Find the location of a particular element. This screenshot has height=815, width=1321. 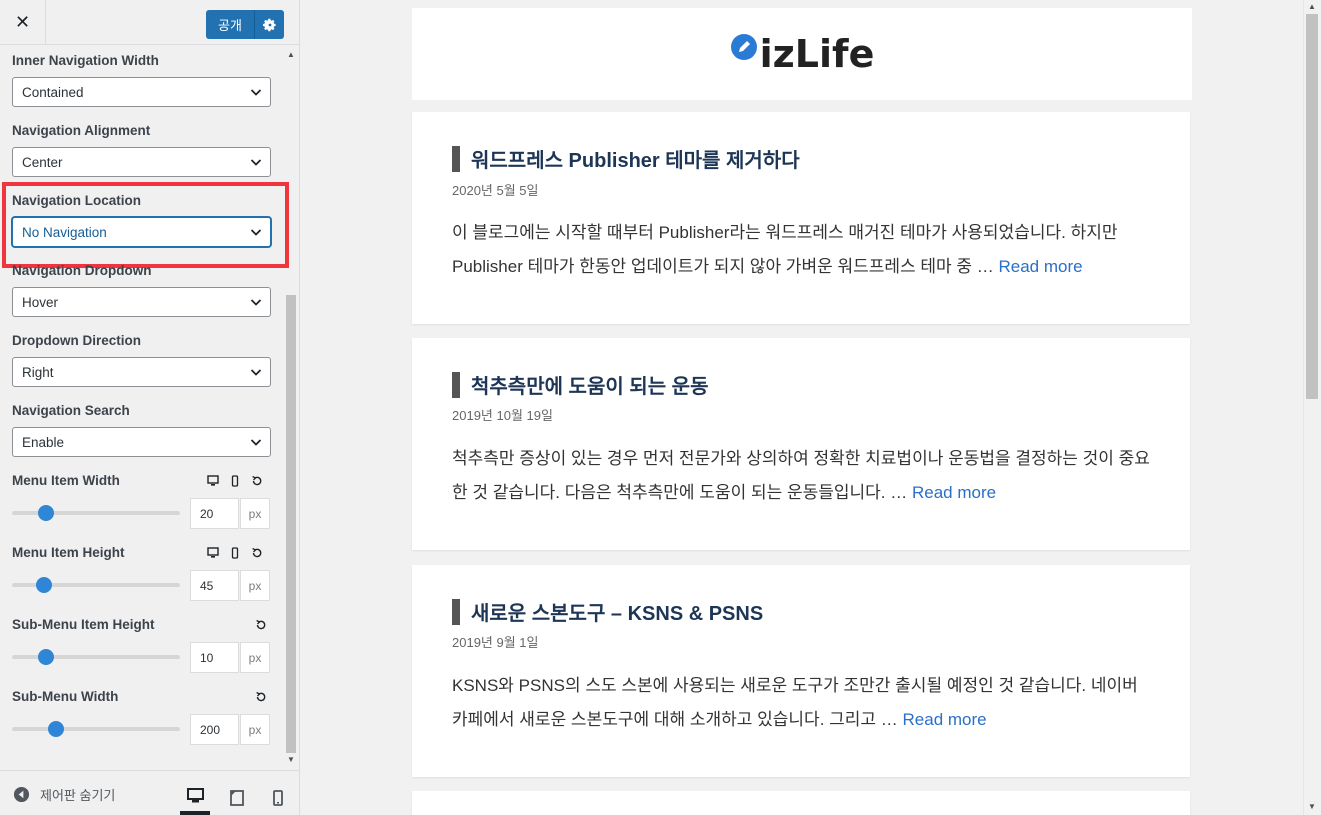

site-header: izLife is located at coordinates (802, 54).